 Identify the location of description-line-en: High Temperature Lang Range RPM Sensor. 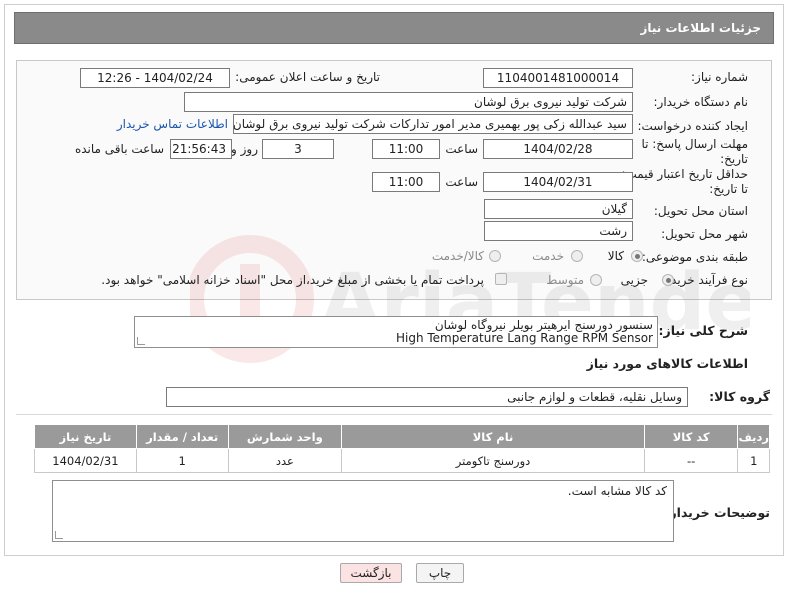
(524, 338).